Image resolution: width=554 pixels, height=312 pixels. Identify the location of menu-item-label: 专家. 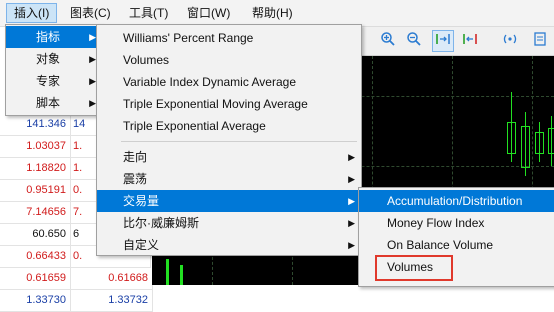
(48, 81).